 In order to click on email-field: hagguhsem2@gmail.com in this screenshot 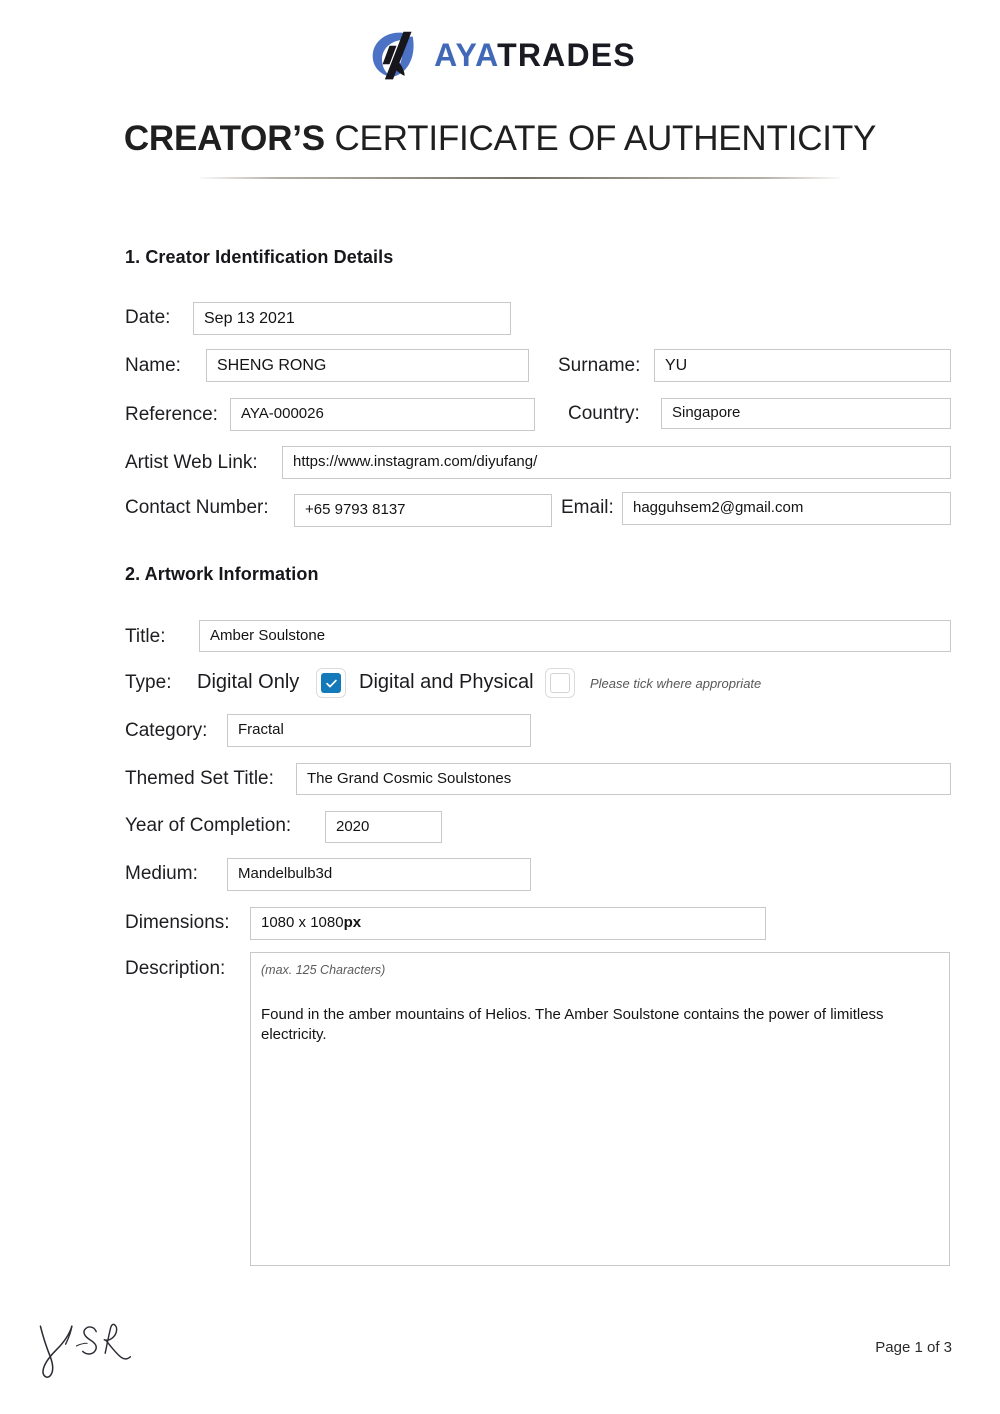, I will do `click(786, 508)`.